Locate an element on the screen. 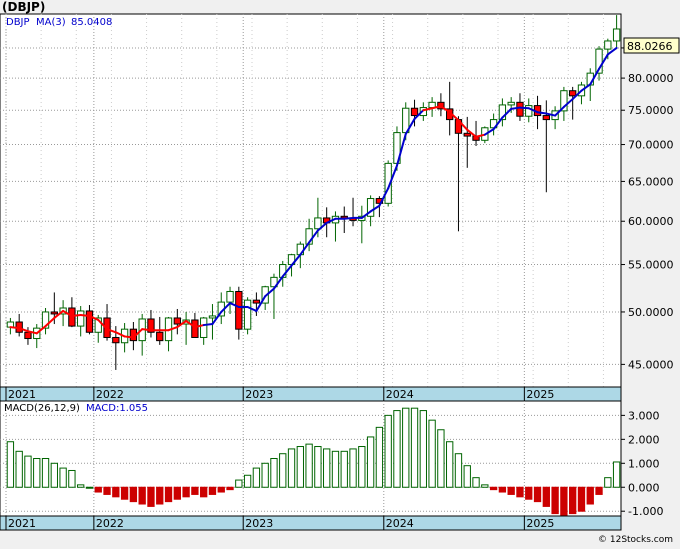 The height and width of the screenshot is (549, 680). last-price-marker: 88.0266 is located at coordinates (651, 45).